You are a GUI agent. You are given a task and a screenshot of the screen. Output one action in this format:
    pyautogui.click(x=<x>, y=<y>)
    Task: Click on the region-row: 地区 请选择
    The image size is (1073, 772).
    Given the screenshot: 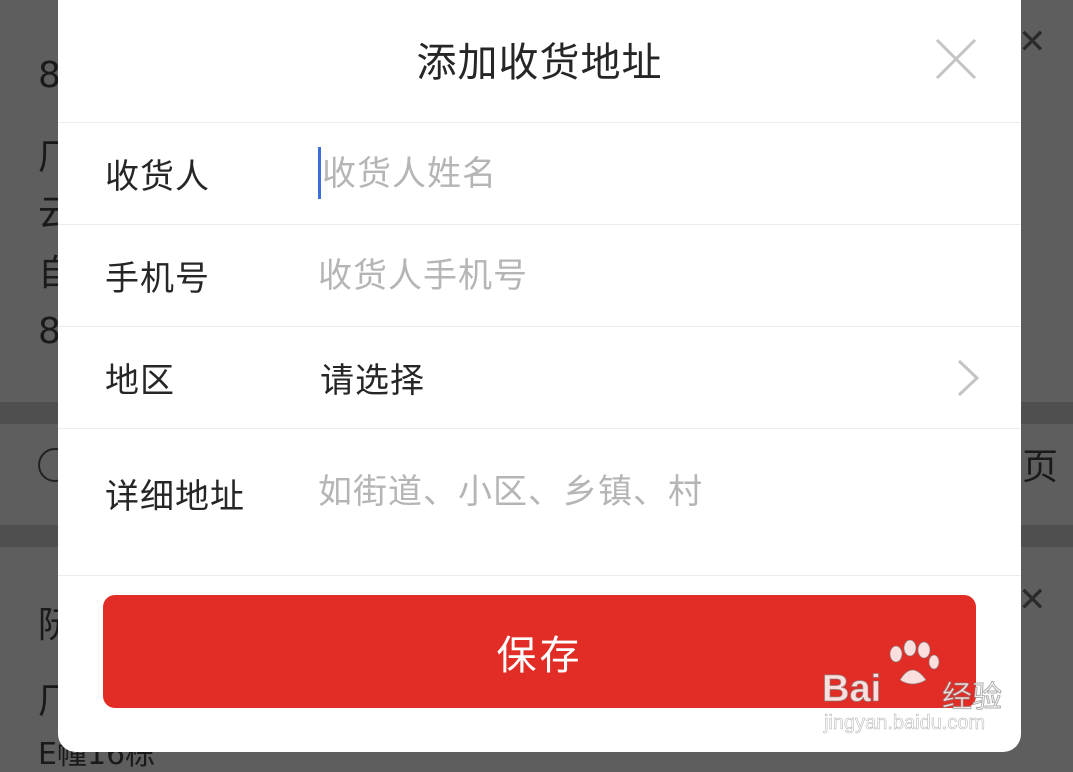 What is the action you would take?
    pyautogui.click(x=539, y=378)
    